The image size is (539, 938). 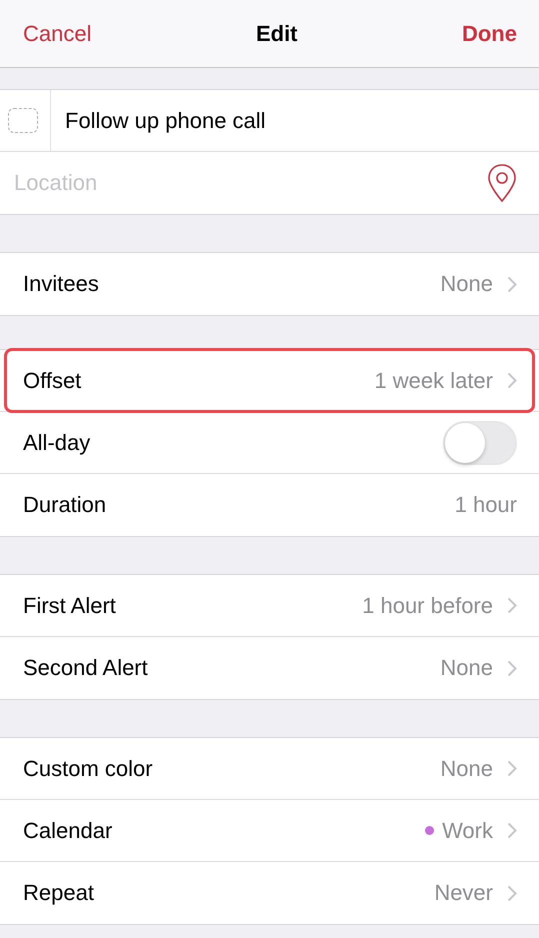 I want to click on toggle-switch, so click(x=480, y=442).